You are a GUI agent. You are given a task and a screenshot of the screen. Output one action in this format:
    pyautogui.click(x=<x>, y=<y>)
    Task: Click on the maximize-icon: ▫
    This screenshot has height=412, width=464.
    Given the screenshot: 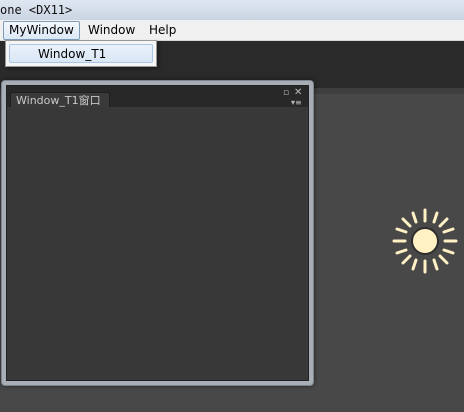 What is the action you would take?
    pyautogui.click(x=286, y=93)
    